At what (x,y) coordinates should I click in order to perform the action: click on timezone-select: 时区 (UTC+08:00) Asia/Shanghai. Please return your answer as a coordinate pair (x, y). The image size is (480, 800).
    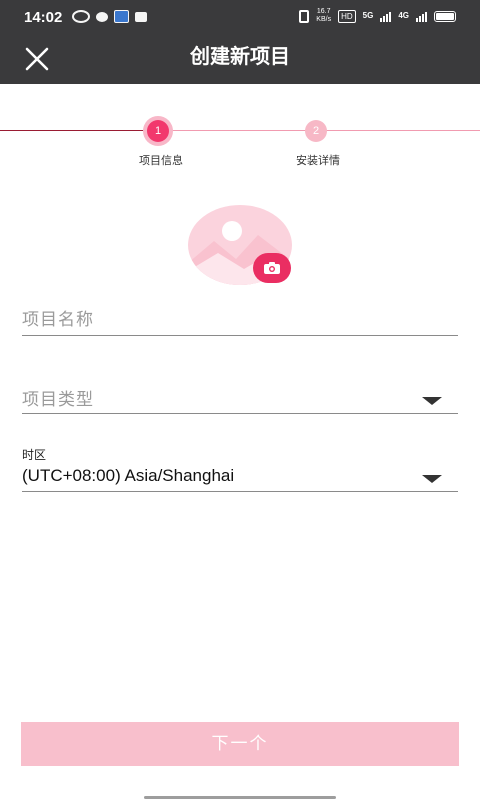
    Looking at the image, I should click on (240, 469).